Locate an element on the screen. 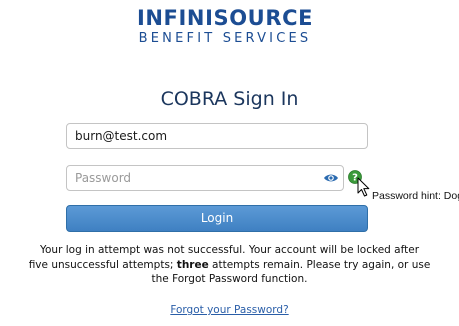 This screenshot has width=459, height=326. error-message-line2-start: five unsuccessful attempts; is located at coordinates (102, 264).